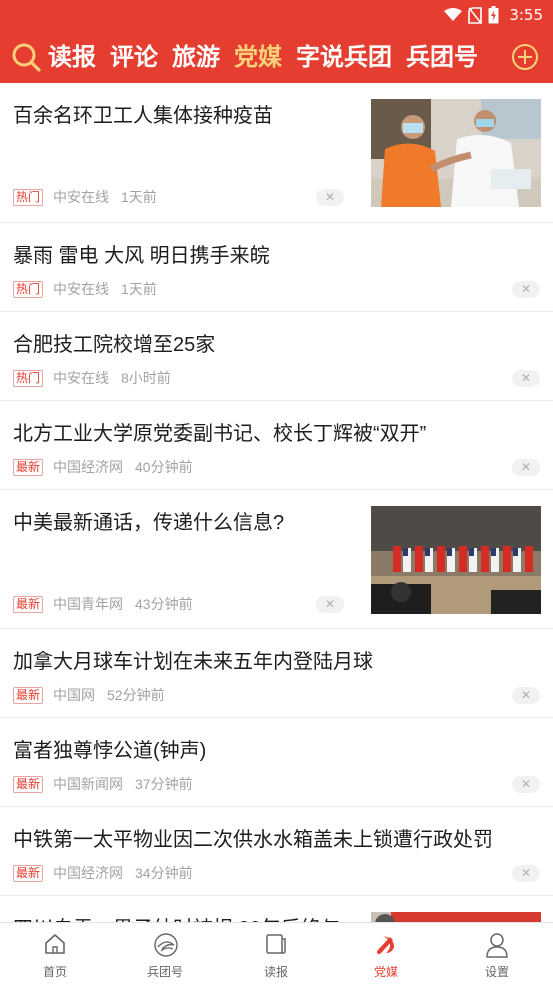 Image resolution: width=553 pixels, height=984 pixels. I want to click on news-item: 北方工业大学原党委副书记、校长丁辉被“双开” 最新 中国经济网 40分钟前 ✕, so click(276, 445).